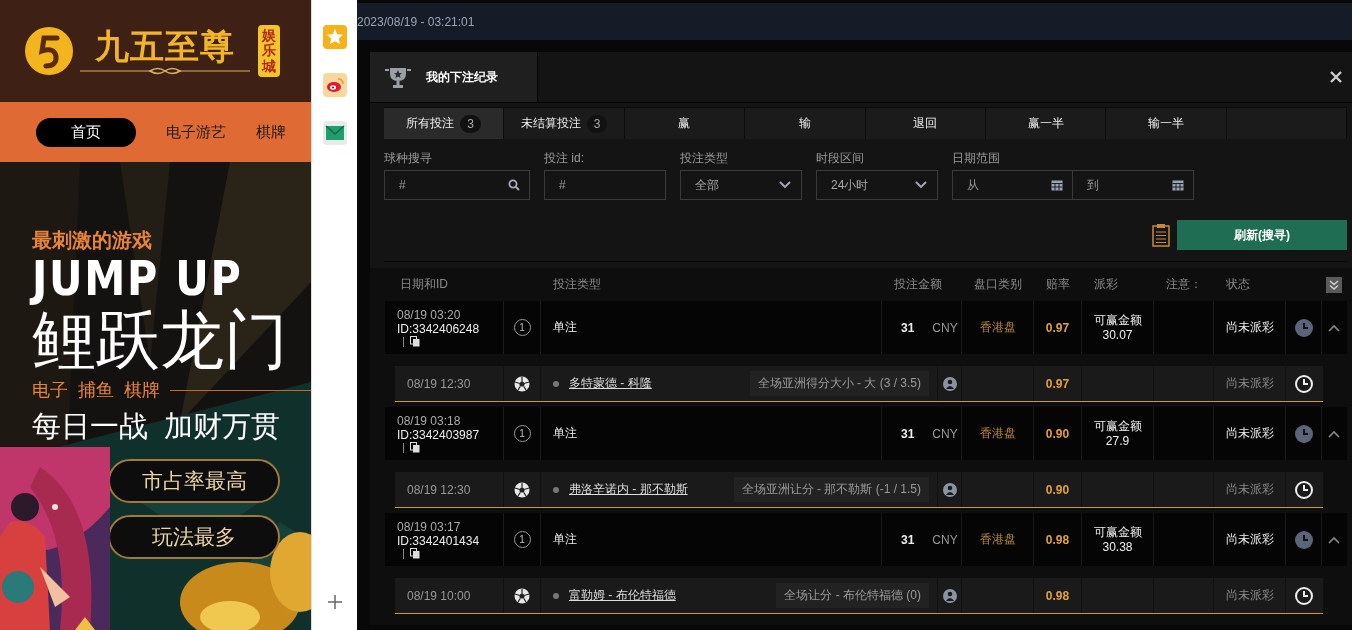 The image size is (1352, 630). What do you see at coordinates (430, 123) in the screenshot?
I see `tab-label: 所有投注` at bounding box center [430, 123].